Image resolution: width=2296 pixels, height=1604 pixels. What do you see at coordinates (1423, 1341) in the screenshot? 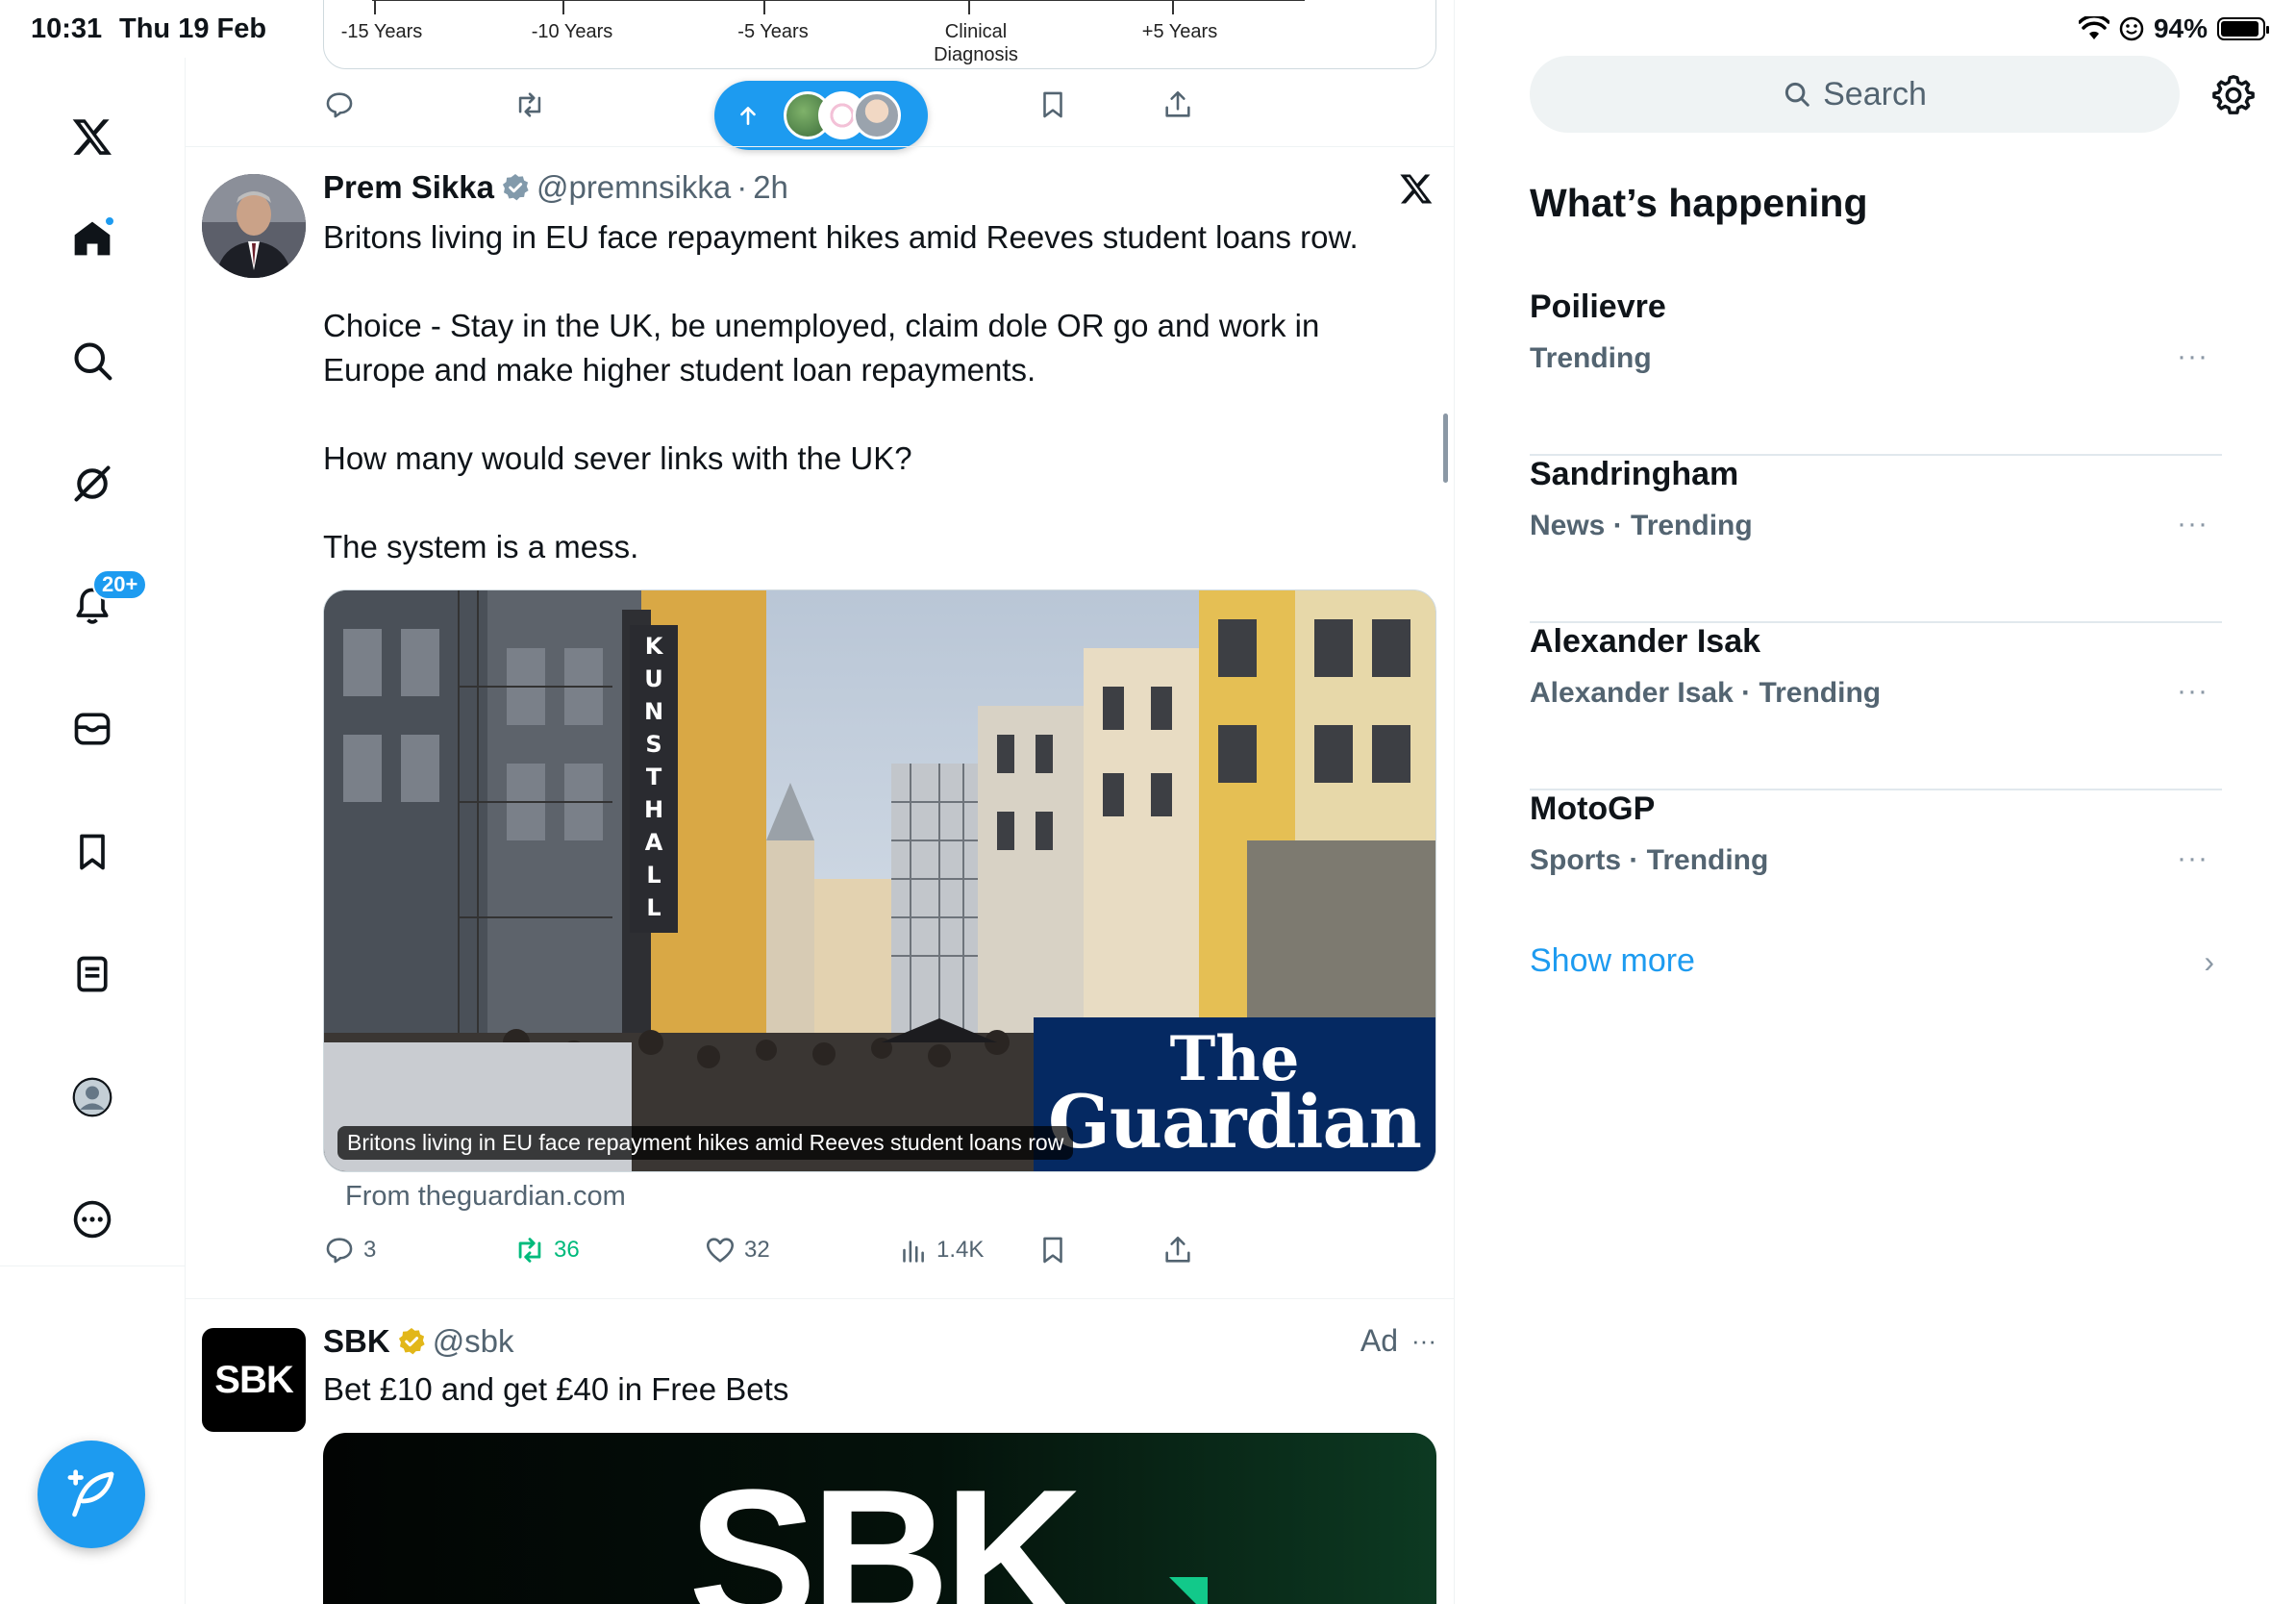
I see `ad-more-options-icon: ···` at bounding box center [1423, 1341].